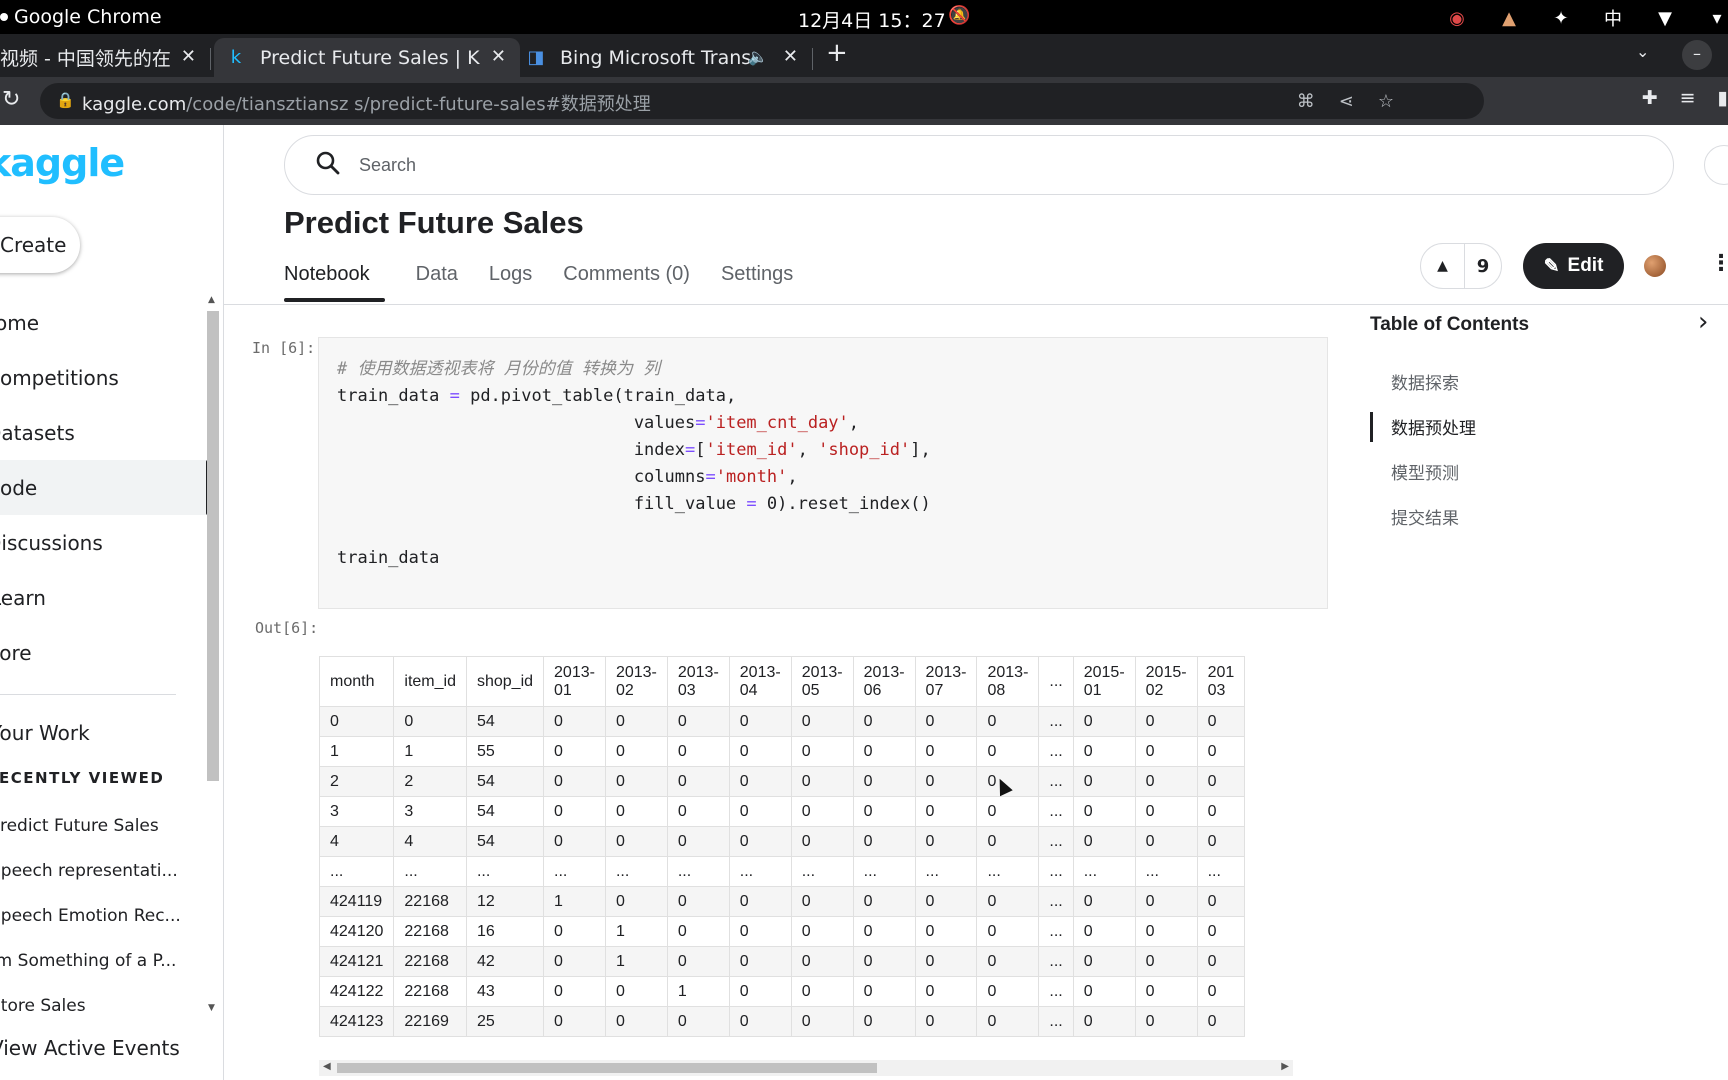 The height and width of the screenshot is (1080, 1728). Describe the element at coordinates (437, 276) in the screenshot. I see `tab-data: Data` at that location.